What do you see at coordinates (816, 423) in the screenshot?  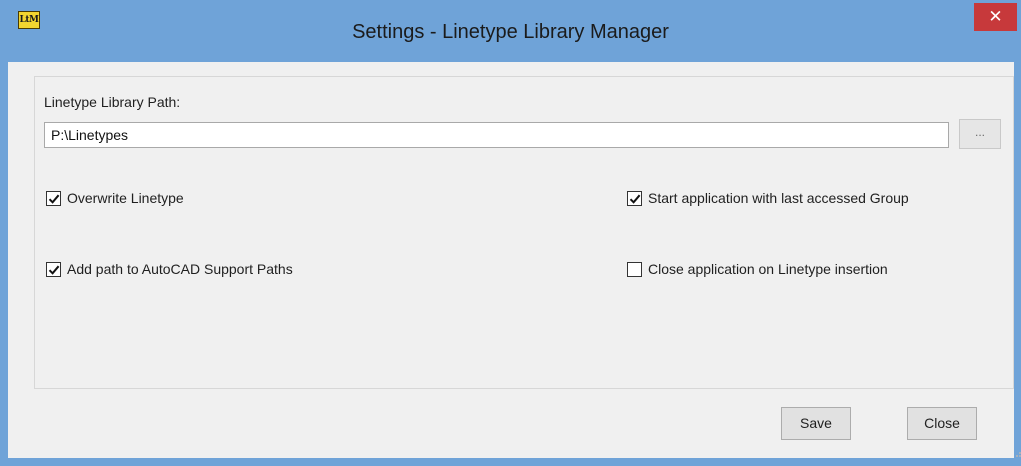 I see `save-button: Save` at bounding box center [816, 423].